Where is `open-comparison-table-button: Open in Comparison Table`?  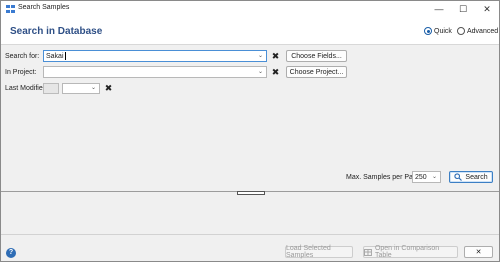 open-comparison-table-button: Open in Comparison Table is located at coordinates (410, 252).